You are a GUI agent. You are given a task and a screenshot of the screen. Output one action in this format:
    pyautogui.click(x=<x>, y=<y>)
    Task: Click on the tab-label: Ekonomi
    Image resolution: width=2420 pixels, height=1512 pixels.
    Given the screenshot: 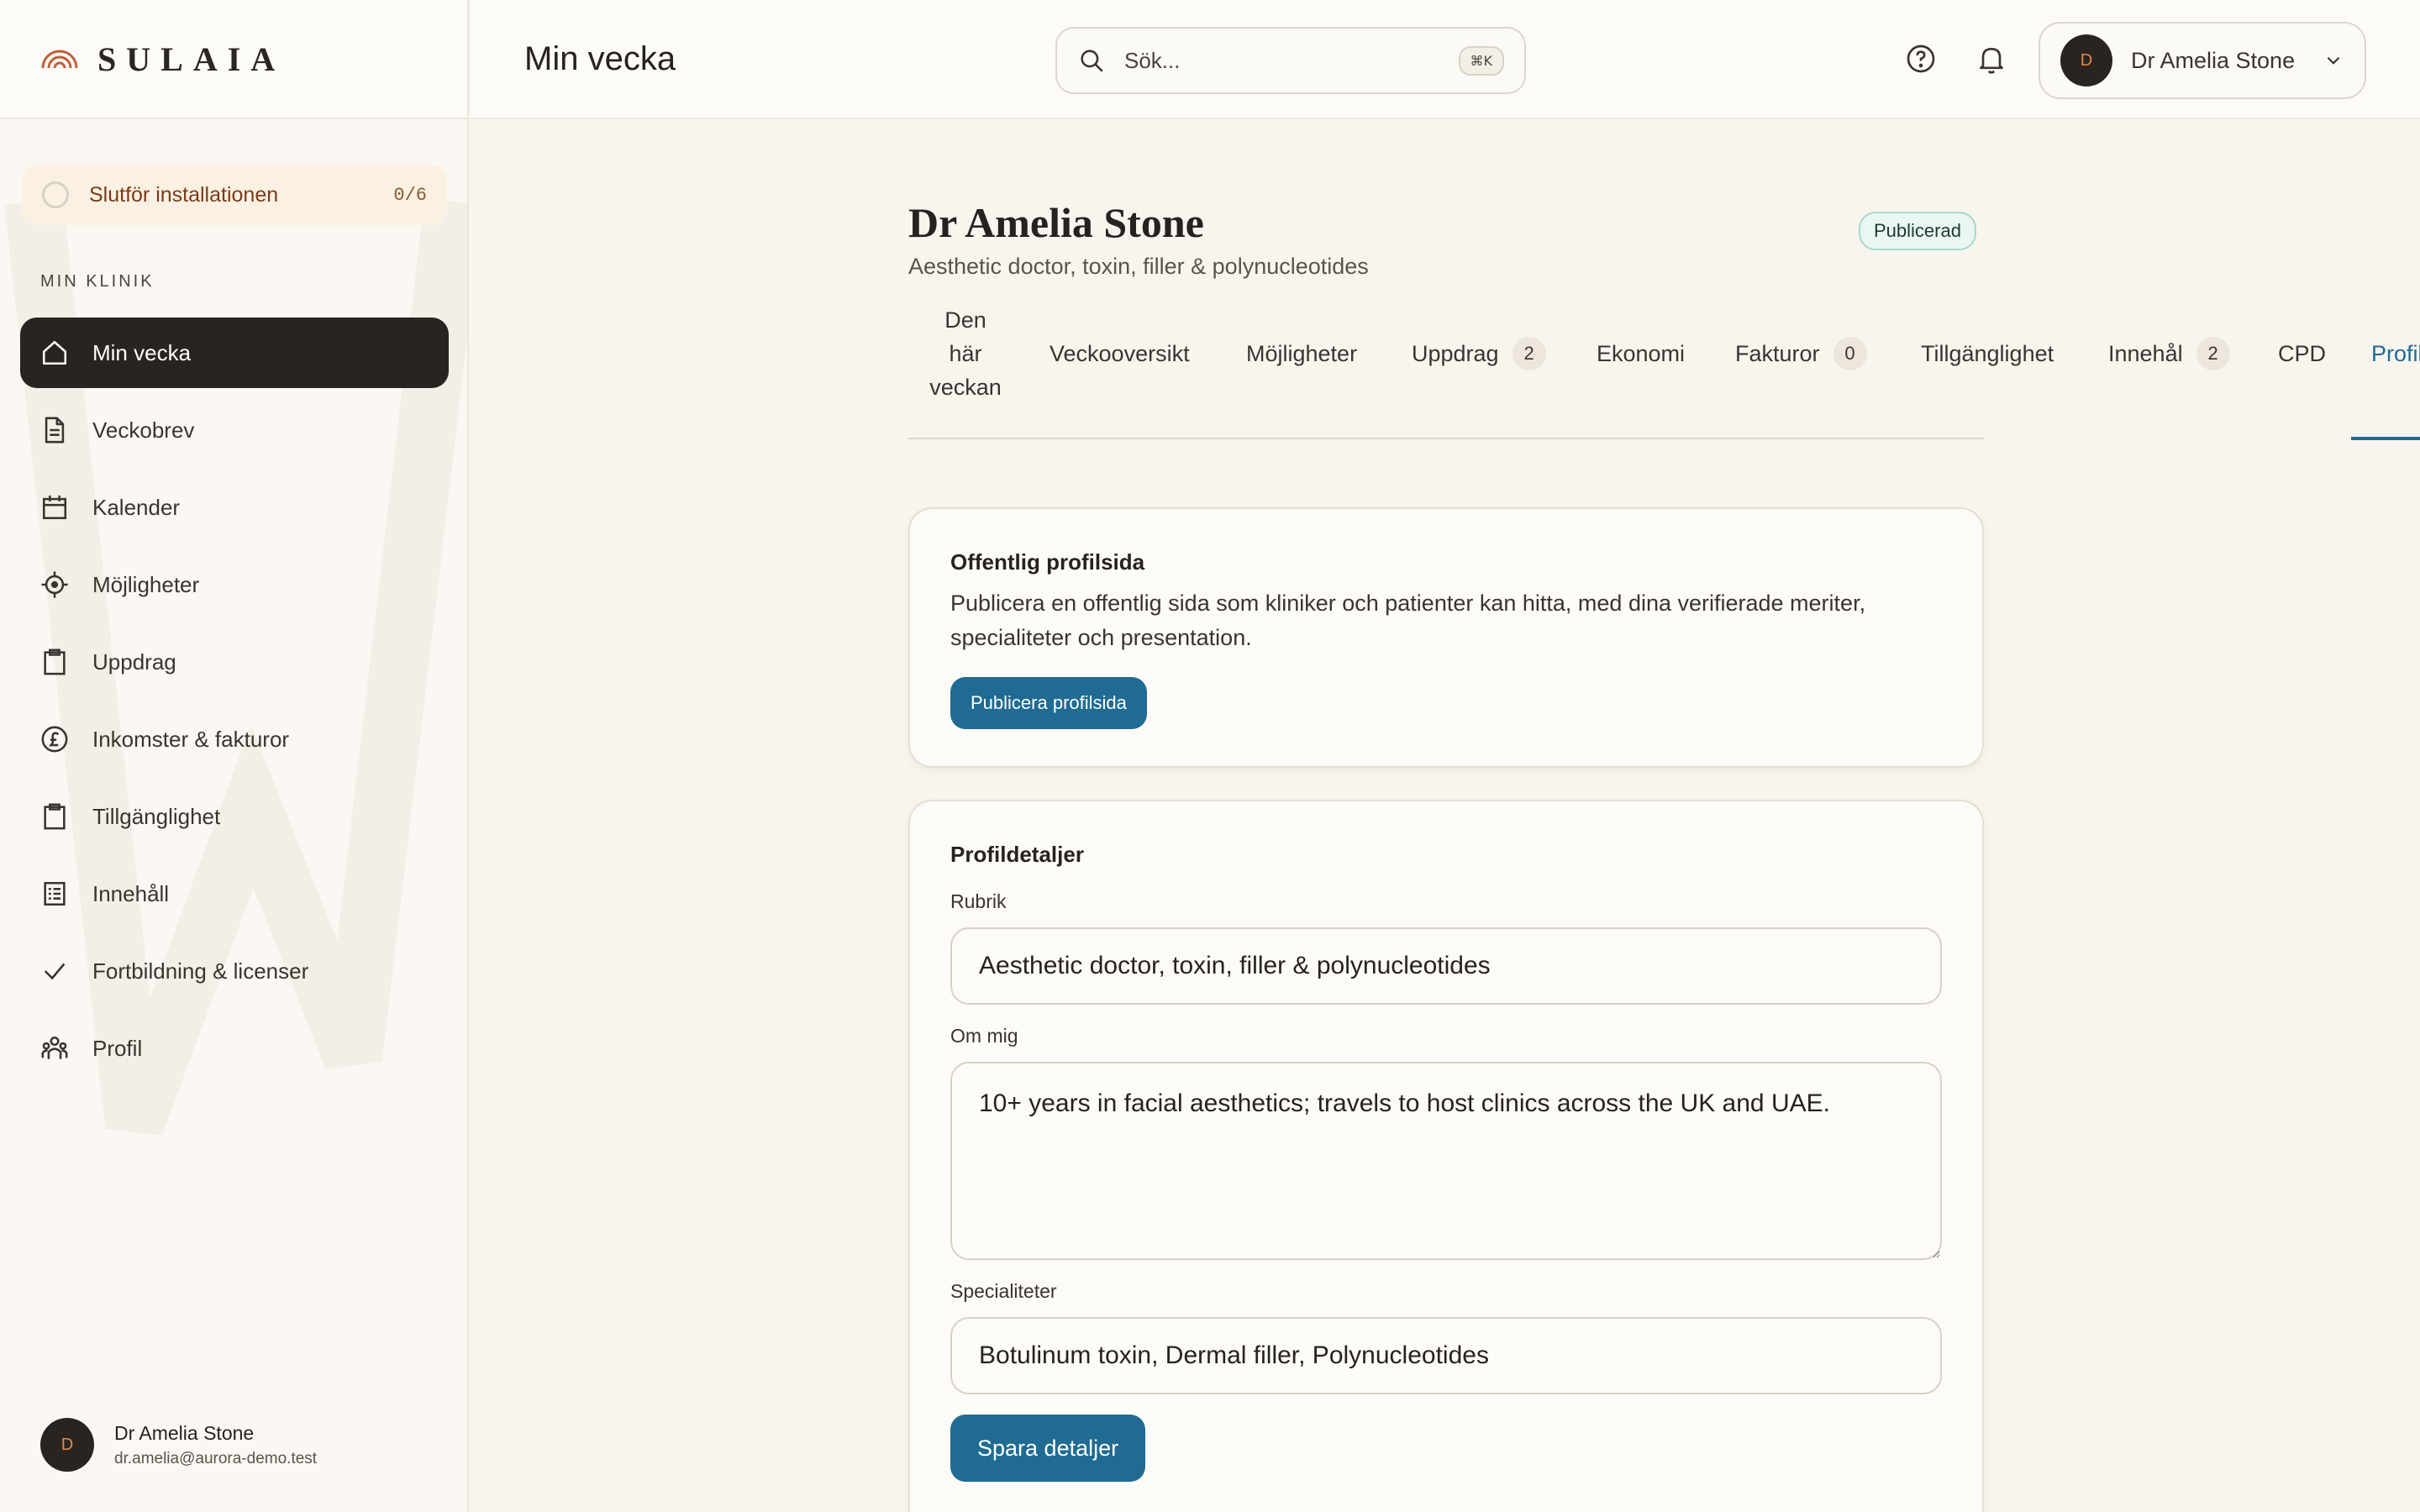 What is the action you would take?
    pyautogui.click(x=1642, y=353)
    